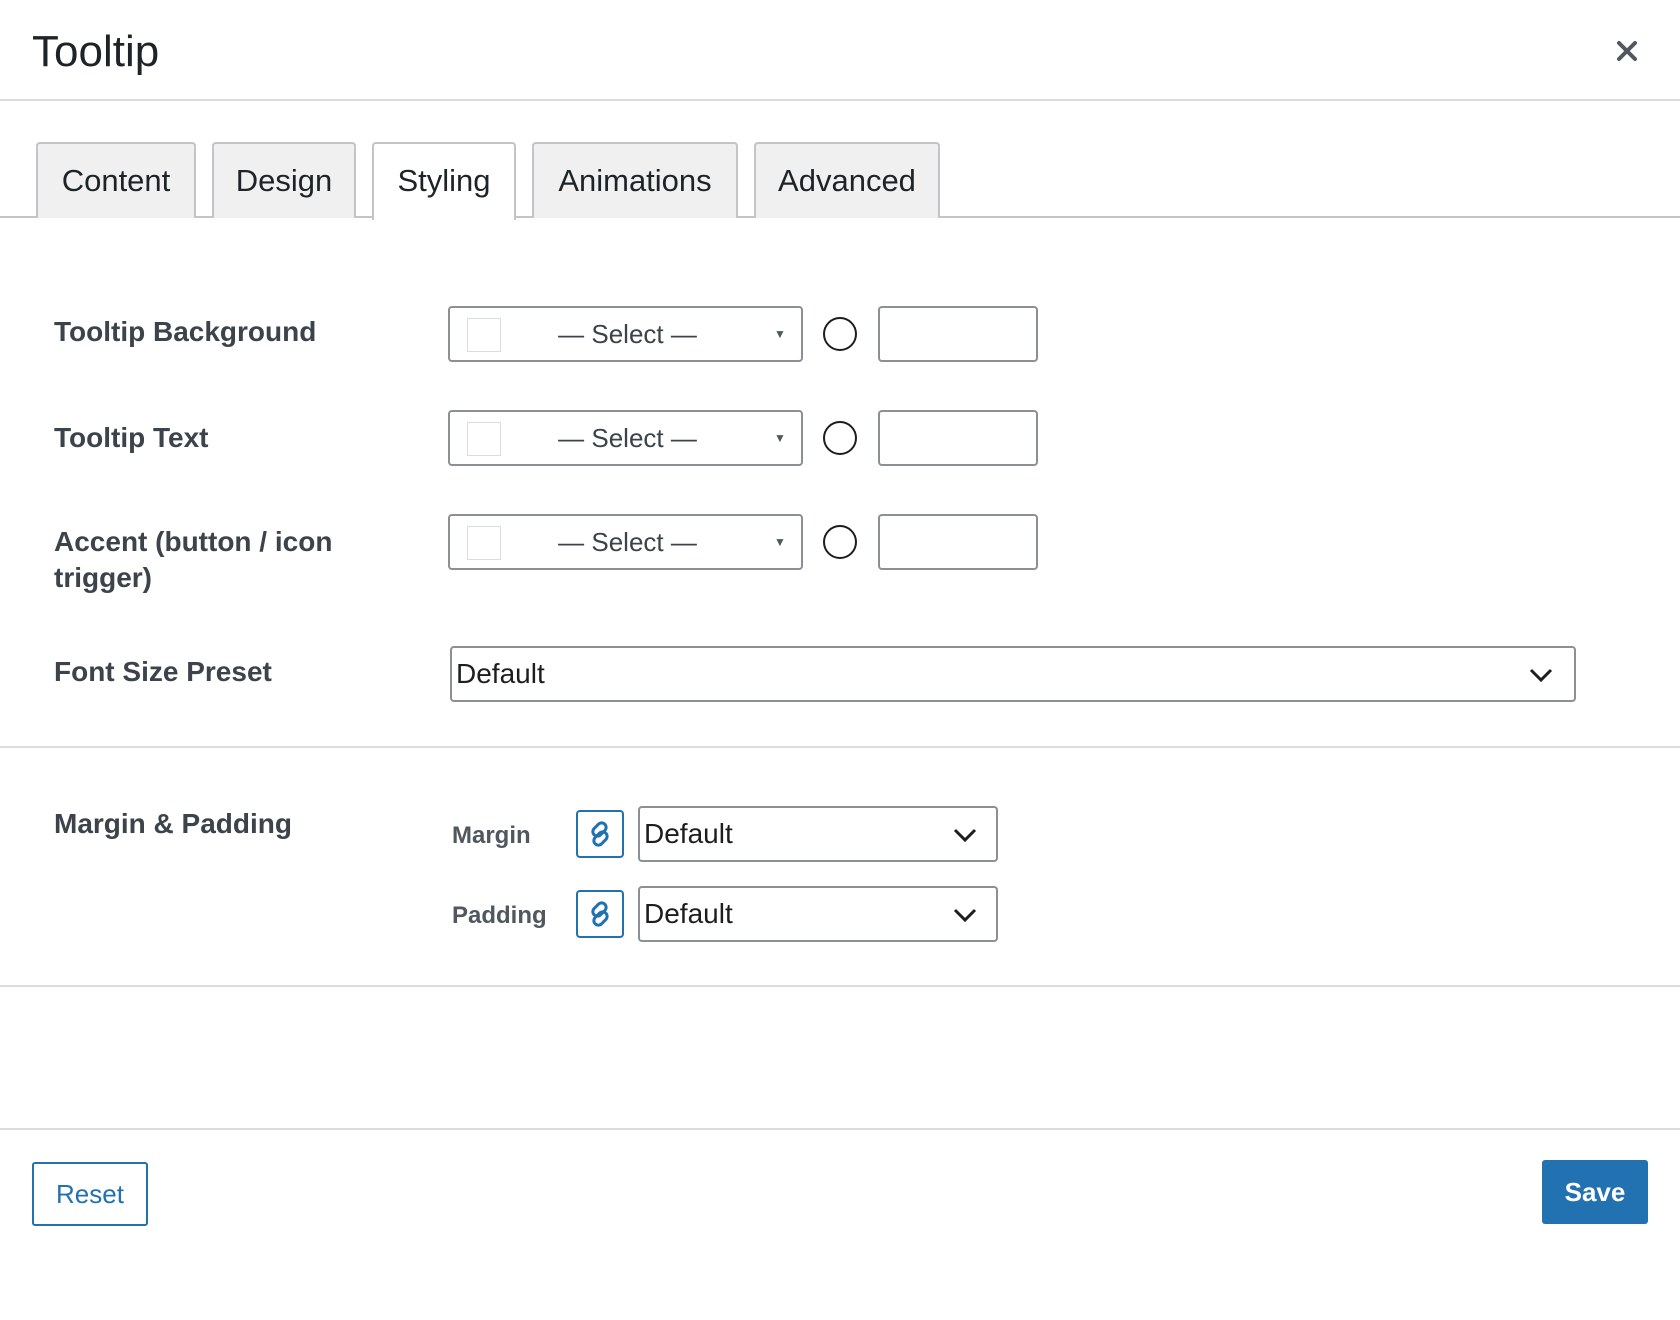  Describe the element at coordinates (131, 437) in the screenshot. I see `tooltip-text-label: Tooltip Text` at that location.